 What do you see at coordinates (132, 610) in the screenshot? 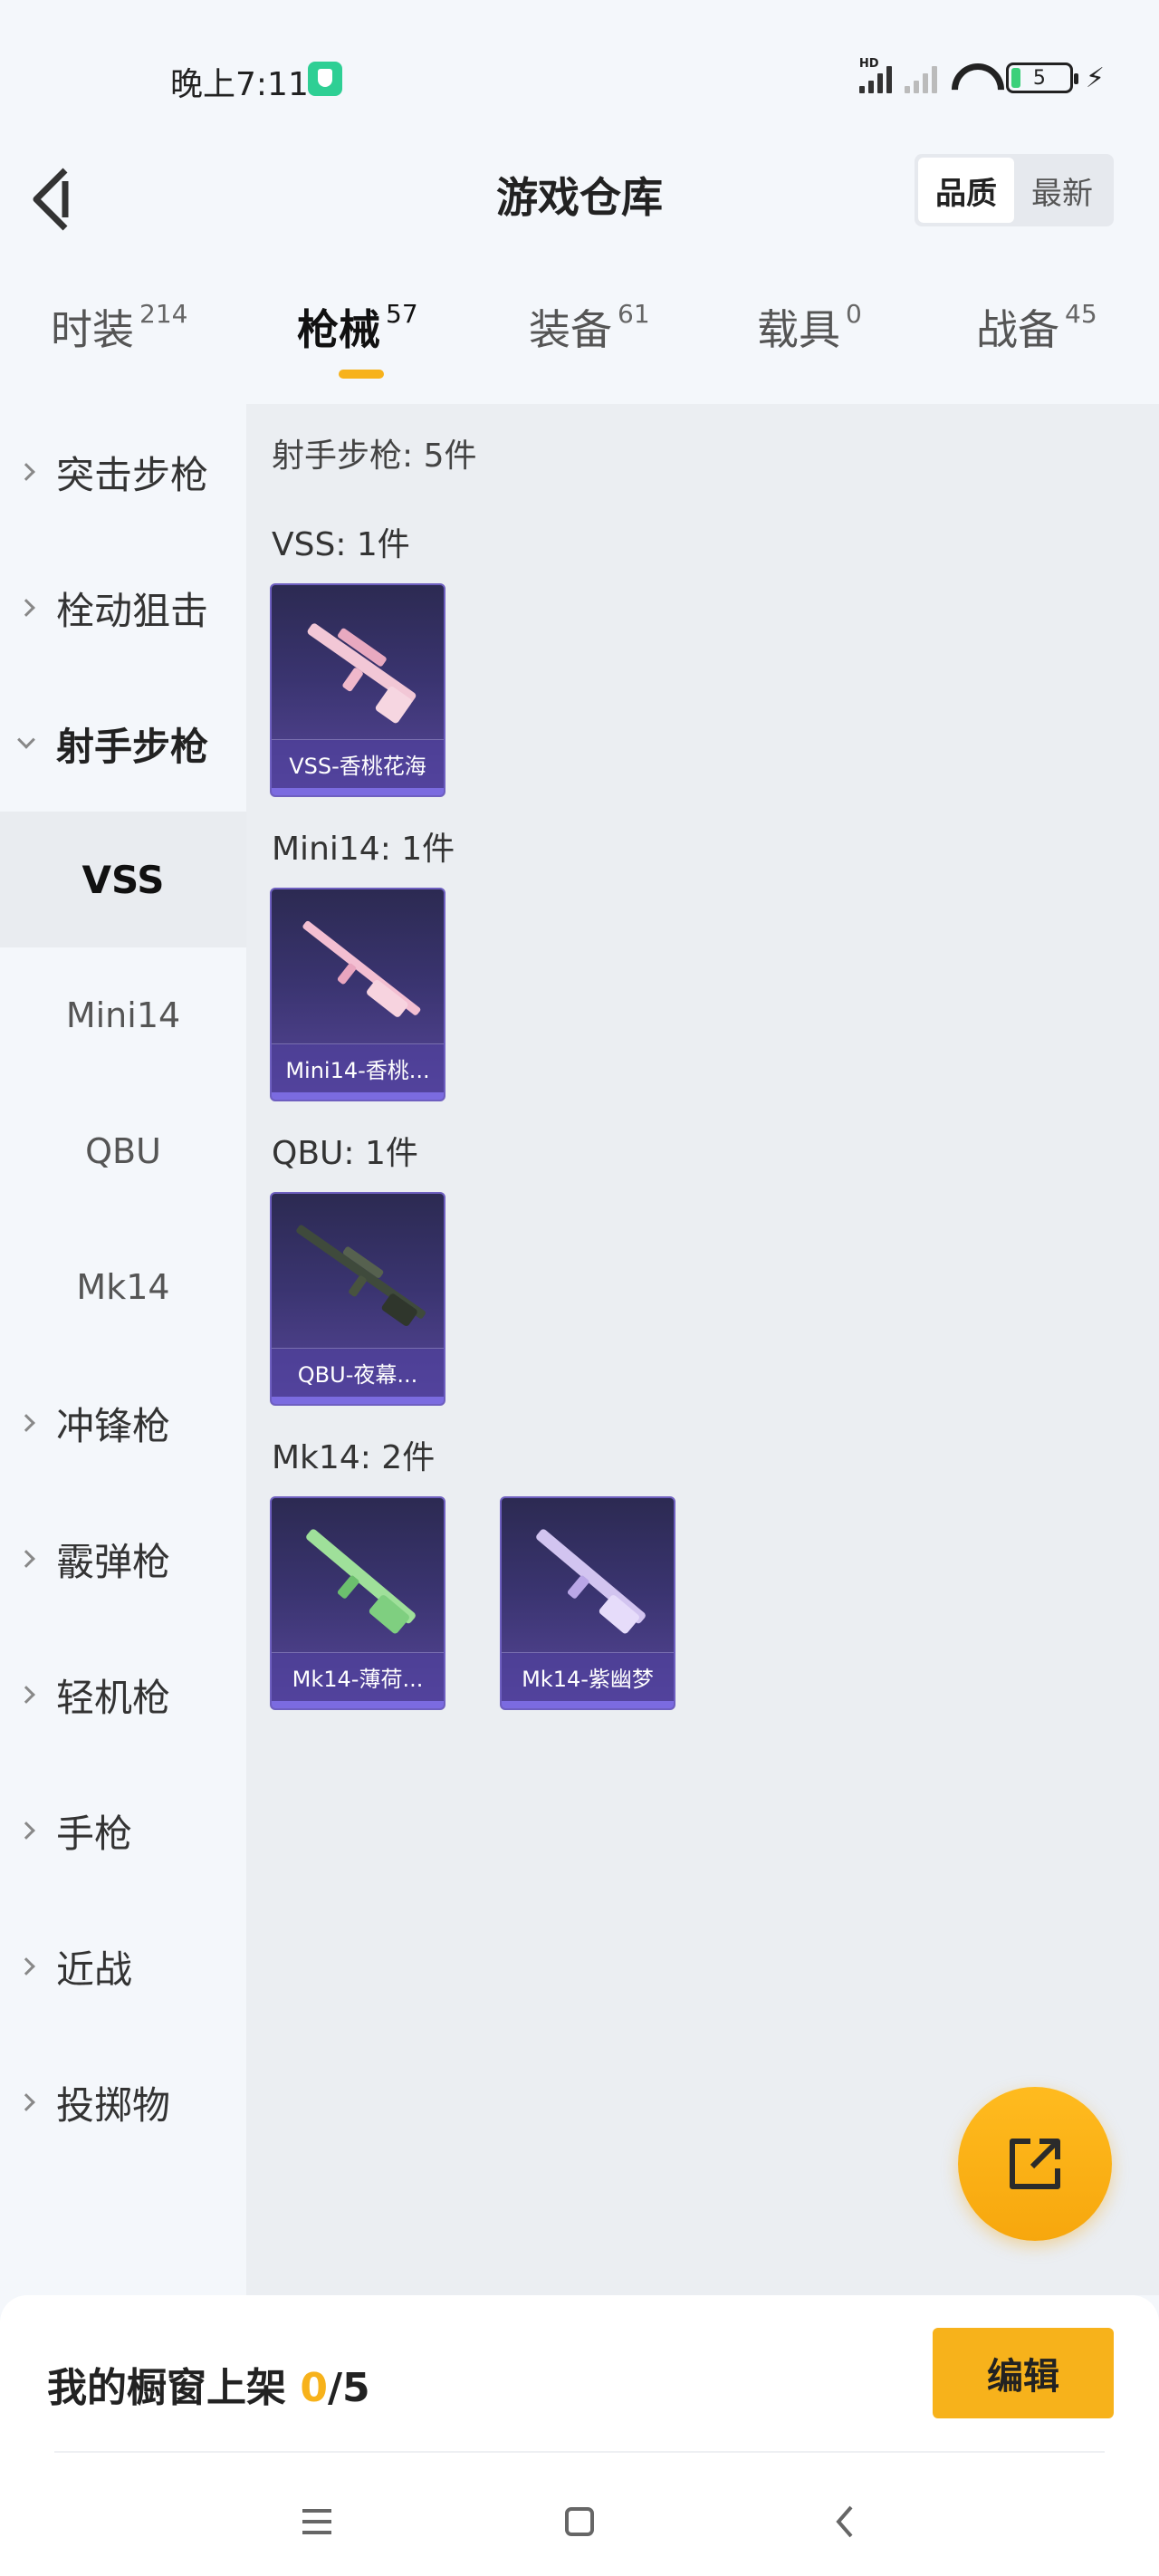
I see `sidebar-item-label: 栓动狙击` at bounding box center [132, 610].